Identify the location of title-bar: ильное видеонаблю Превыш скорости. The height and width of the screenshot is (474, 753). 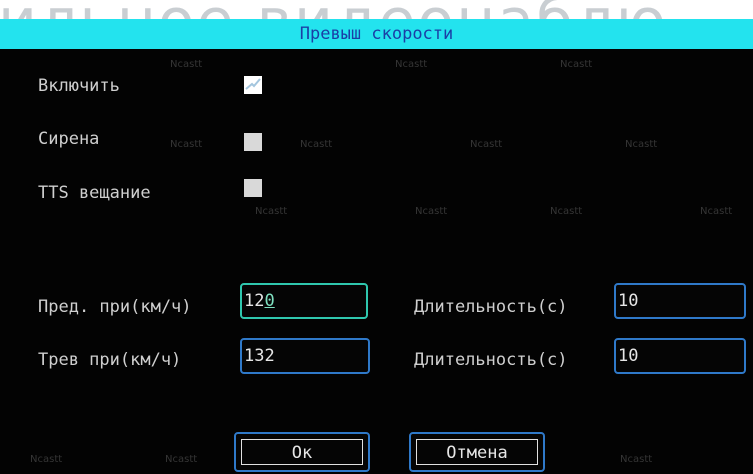
(376, 26).